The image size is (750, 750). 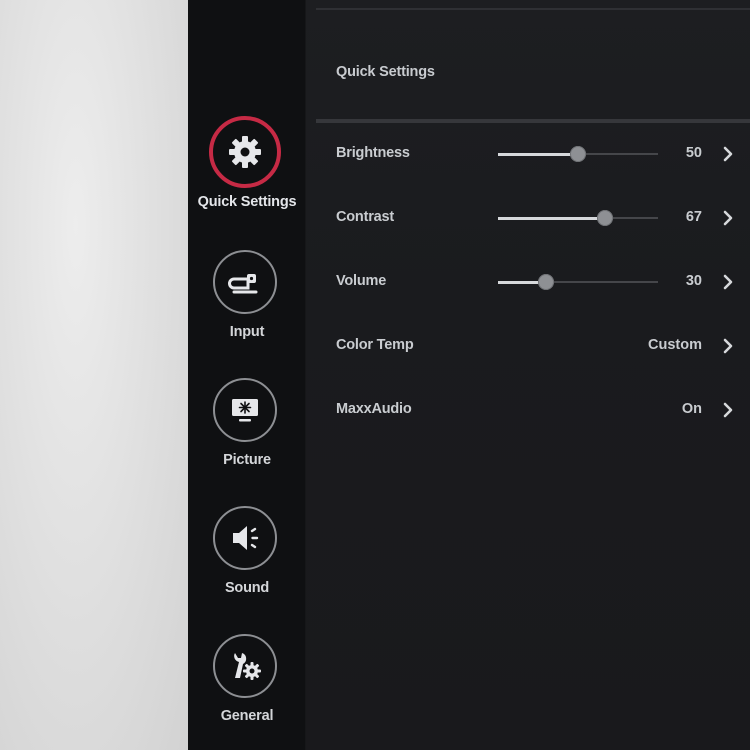 I want to click on setting-label: Color Temp, so click(x=375, y=345).